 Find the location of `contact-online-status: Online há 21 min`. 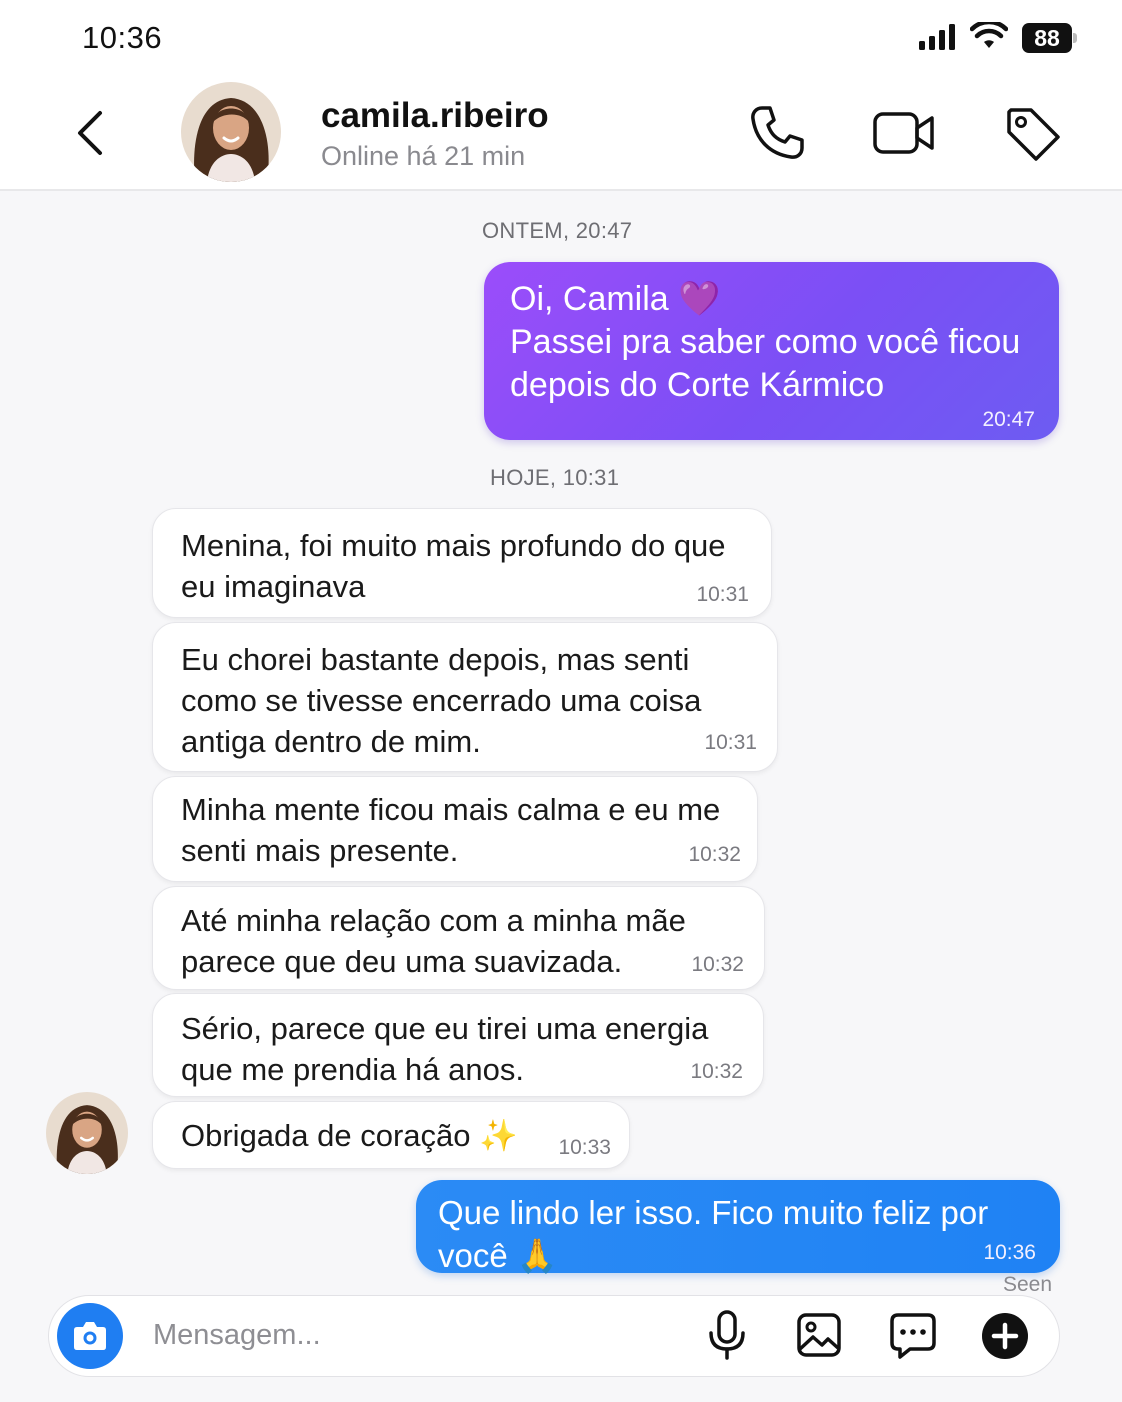

contact-online-status: Online há 21 min is located at coordinates (423, 156).